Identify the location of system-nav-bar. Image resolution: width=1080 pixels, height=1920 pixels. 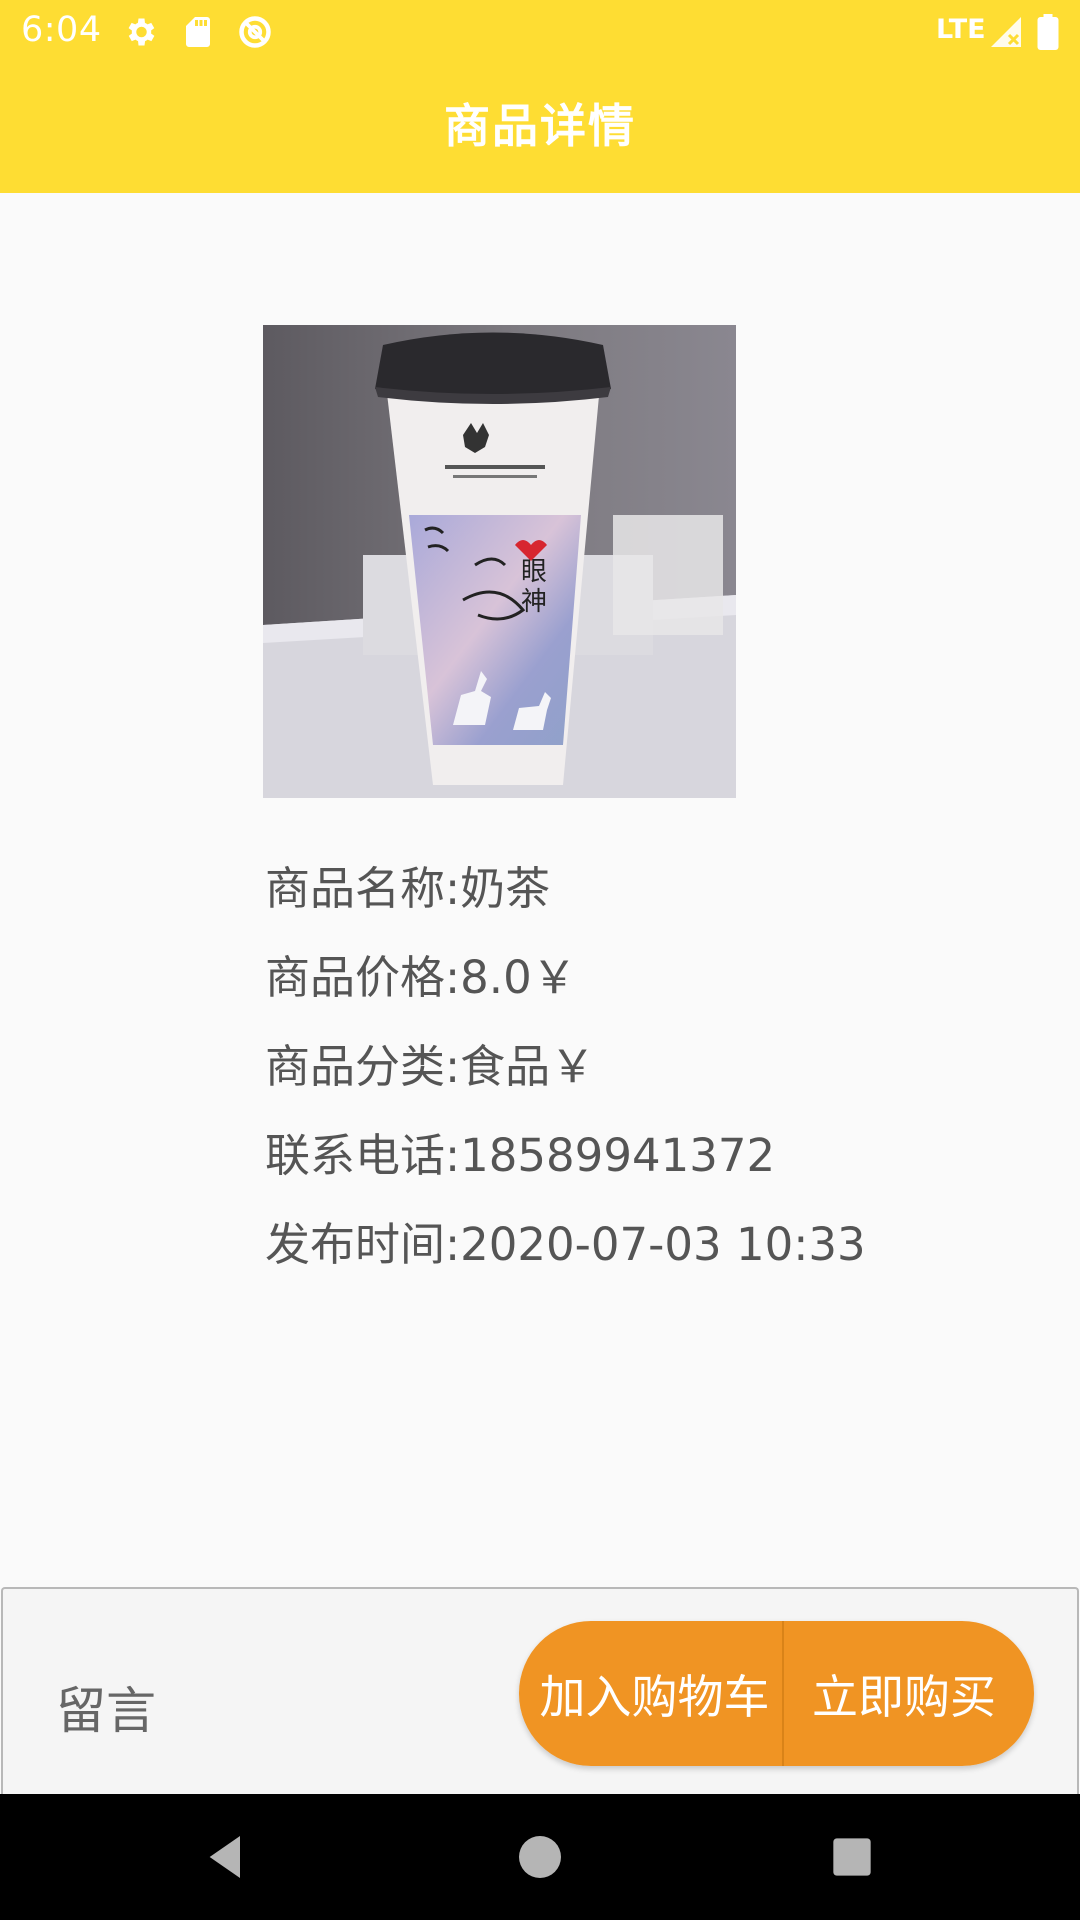
(540, 1857).